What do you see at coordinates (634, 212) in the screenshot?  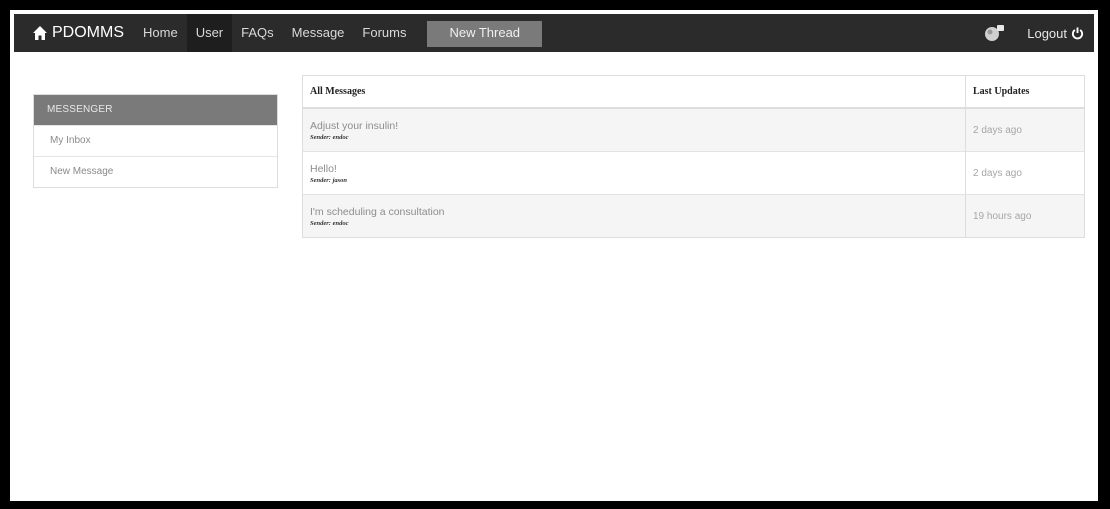 I see `message-subject: I'm scheduling a consultation` at bounding box center [634, 212].